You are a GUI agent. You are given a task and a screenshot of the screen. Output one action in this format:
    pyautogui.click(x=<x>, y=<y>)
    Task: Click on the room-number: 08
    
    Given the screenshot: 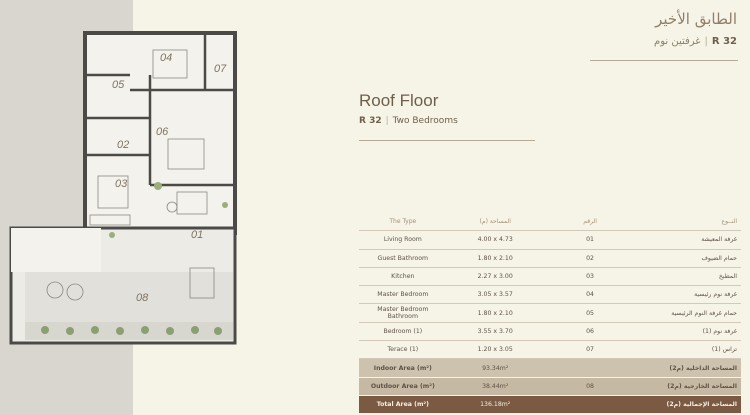 What is the action you would take?
    pyautogui.click(x=142, y=298)
    